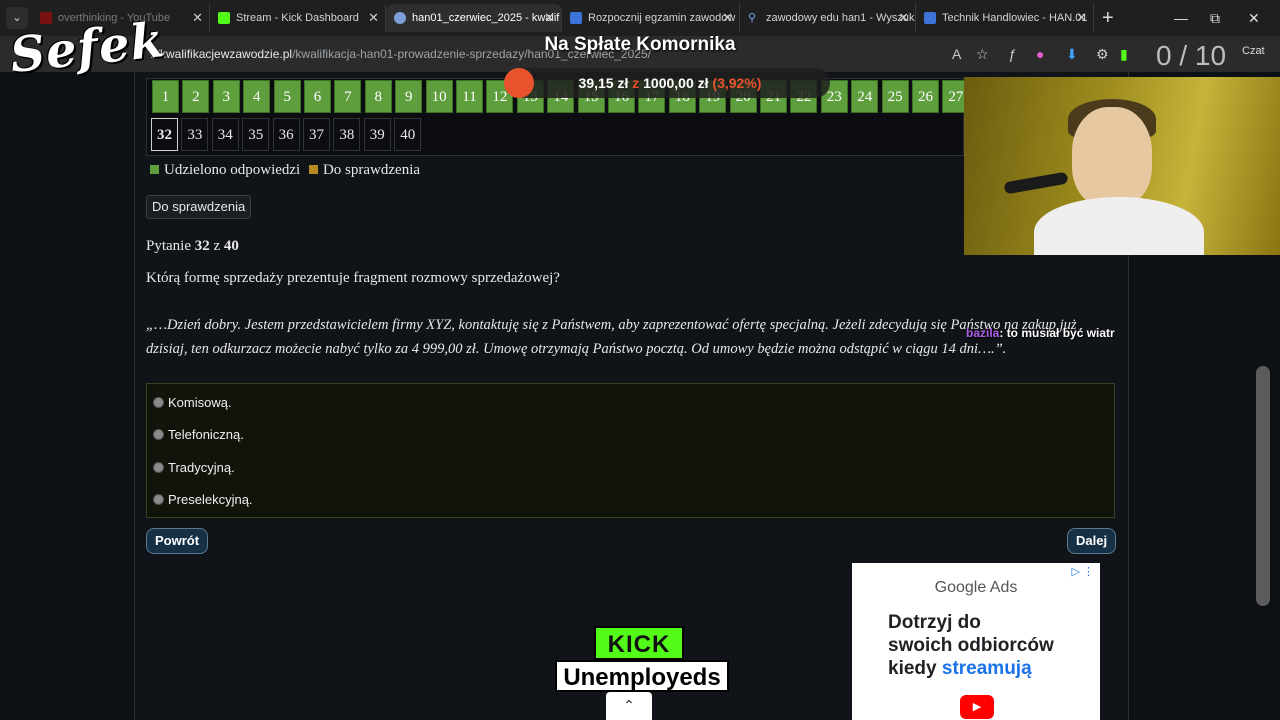  I want to click on chat-message: bazila: to musiał być wiatr, so click(1040, 333).